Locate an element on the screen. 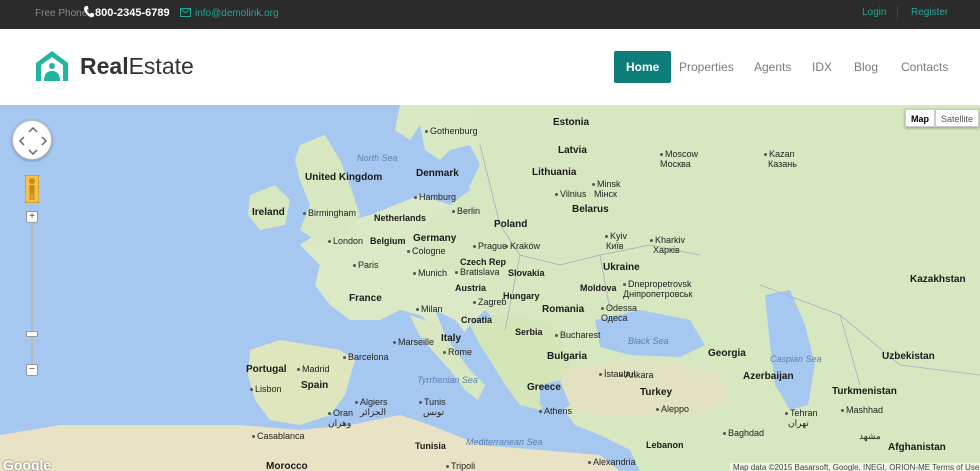 The image size is (980, 471). house-logo-icon is located at coordinates (52, 66).